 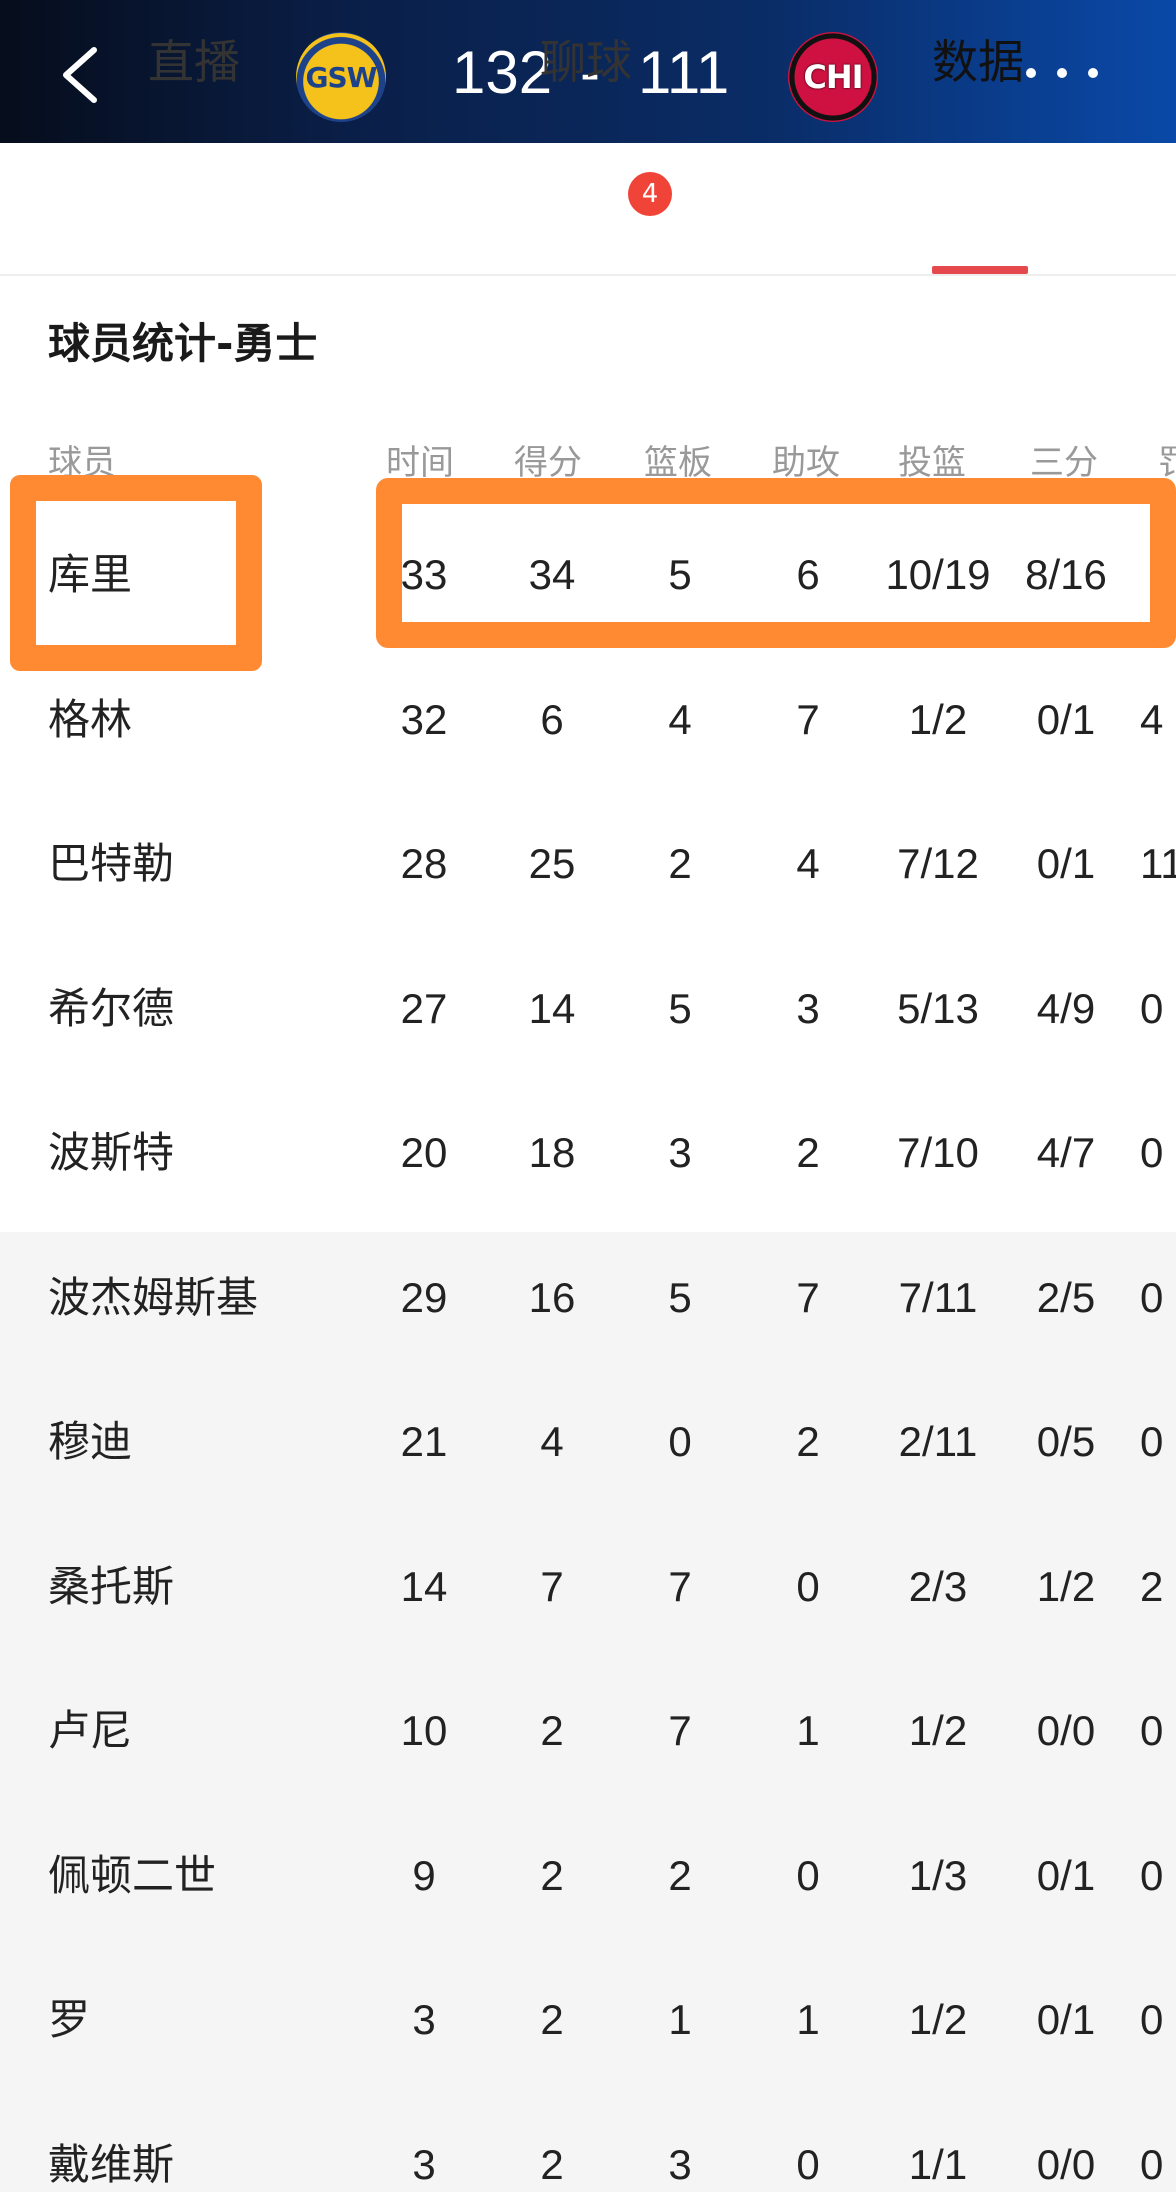 I want to click on player-name: 巴特勒, so click(x=111, y=864).